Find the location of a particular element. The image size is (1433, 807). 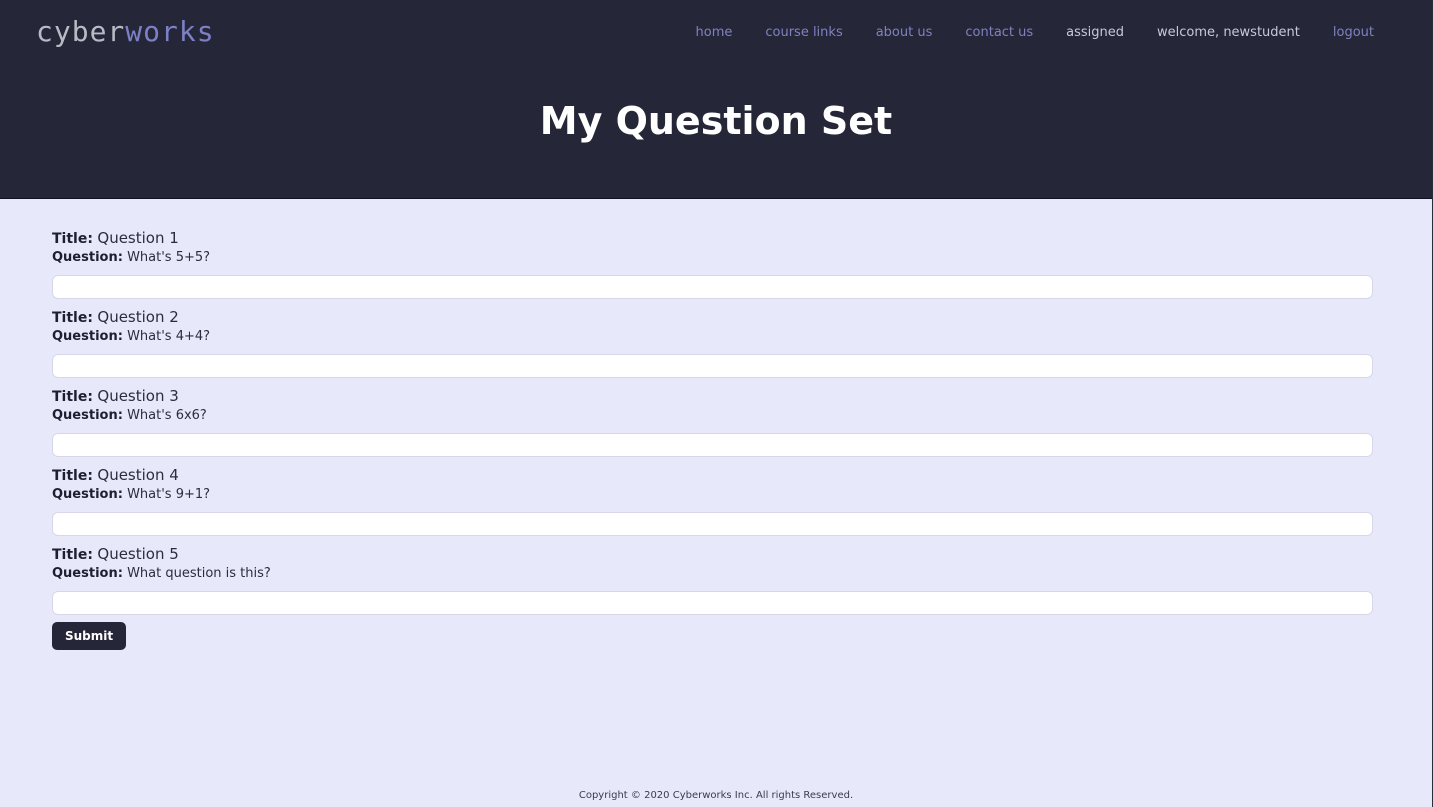

question-item: Title: Question 3 Question: What's 6x6? is located at coordinates (712, 421).